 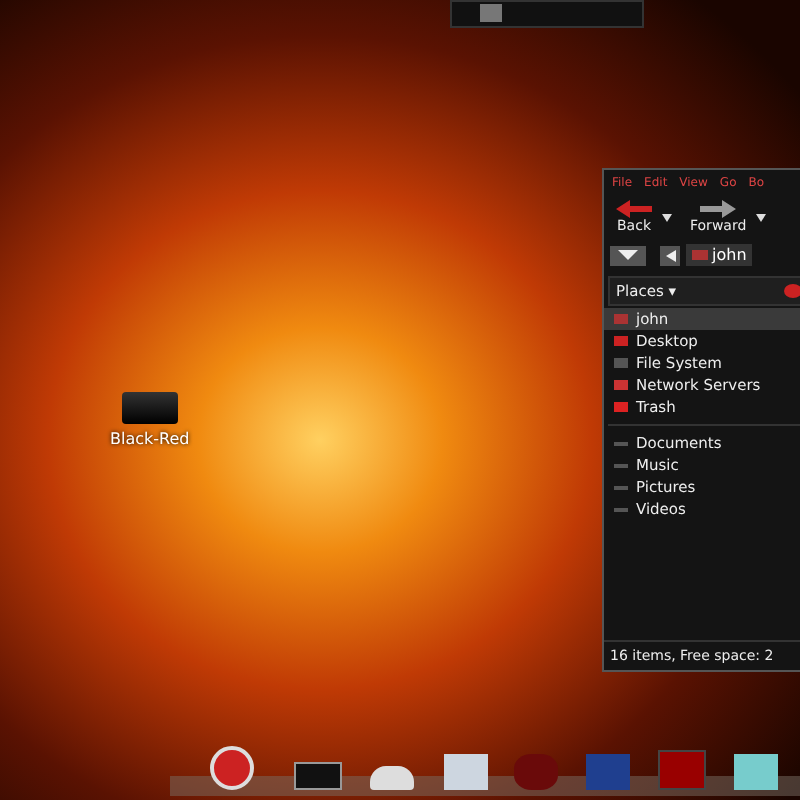 I want to click on terminal-icon, so click(x=318, y=776).